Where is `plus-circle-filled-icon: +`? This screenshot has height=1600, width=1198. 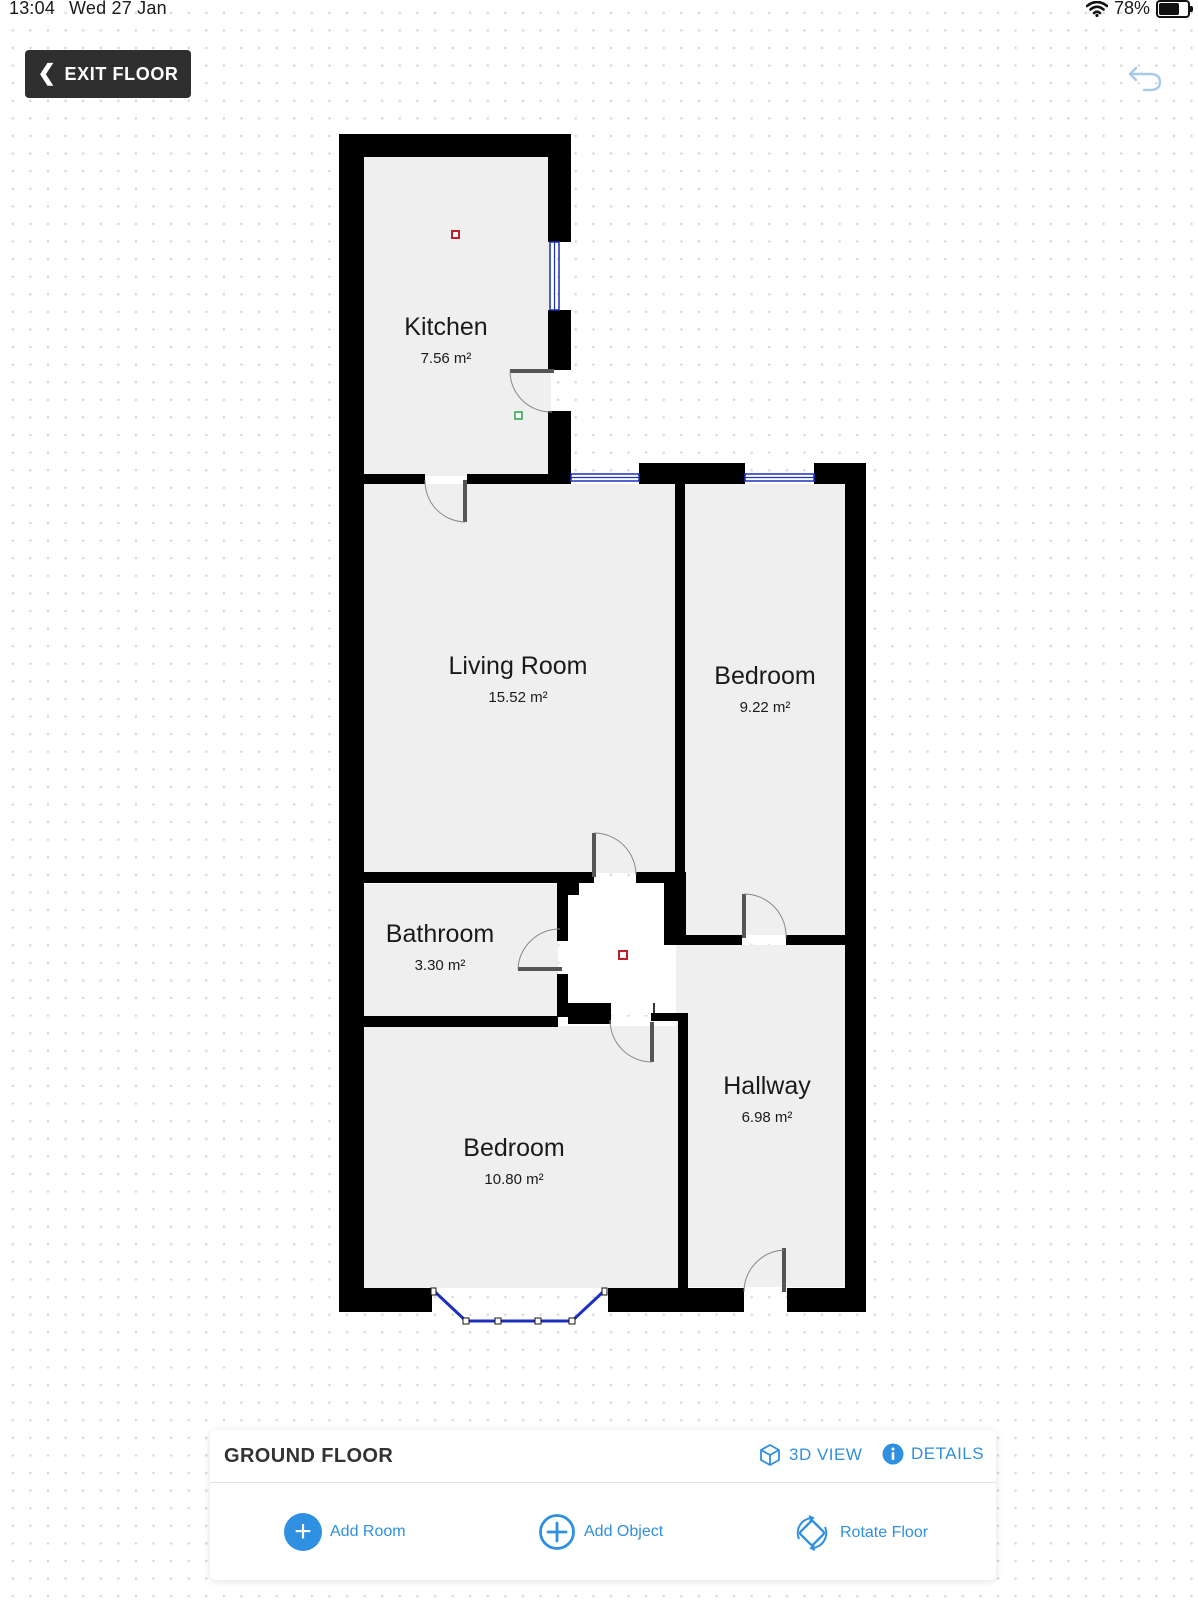 plus-circle-filled-icon: + is located at coordinates (303, 1532).